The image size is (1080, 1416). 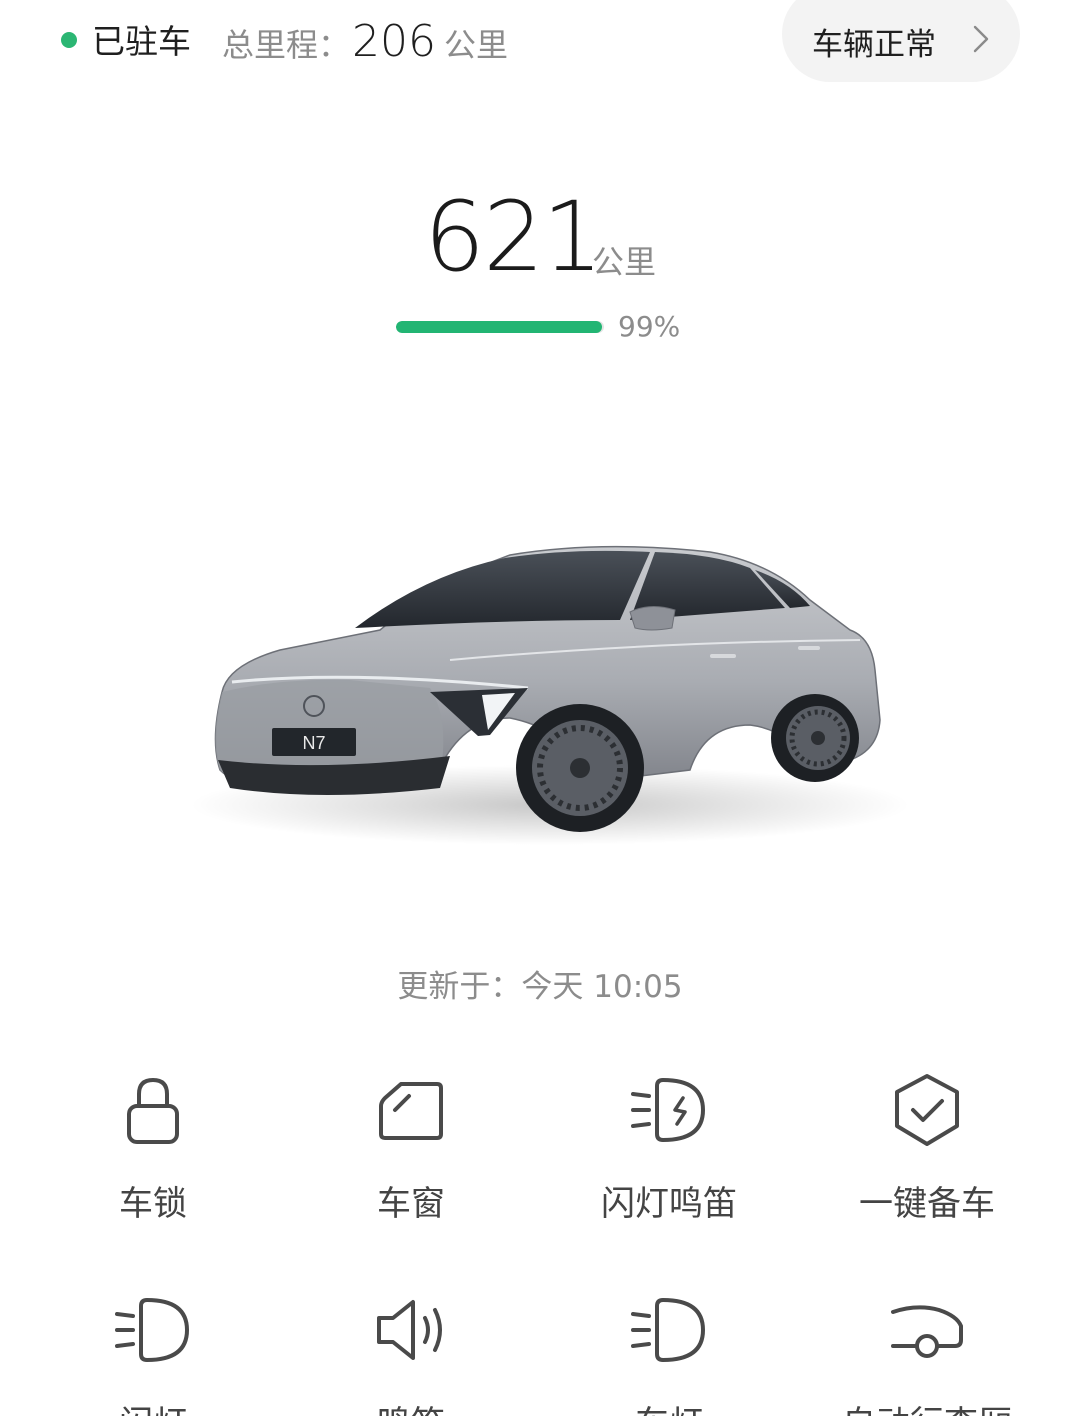 I want to click on control-label: 车窗, so click(x=411, y=1204).